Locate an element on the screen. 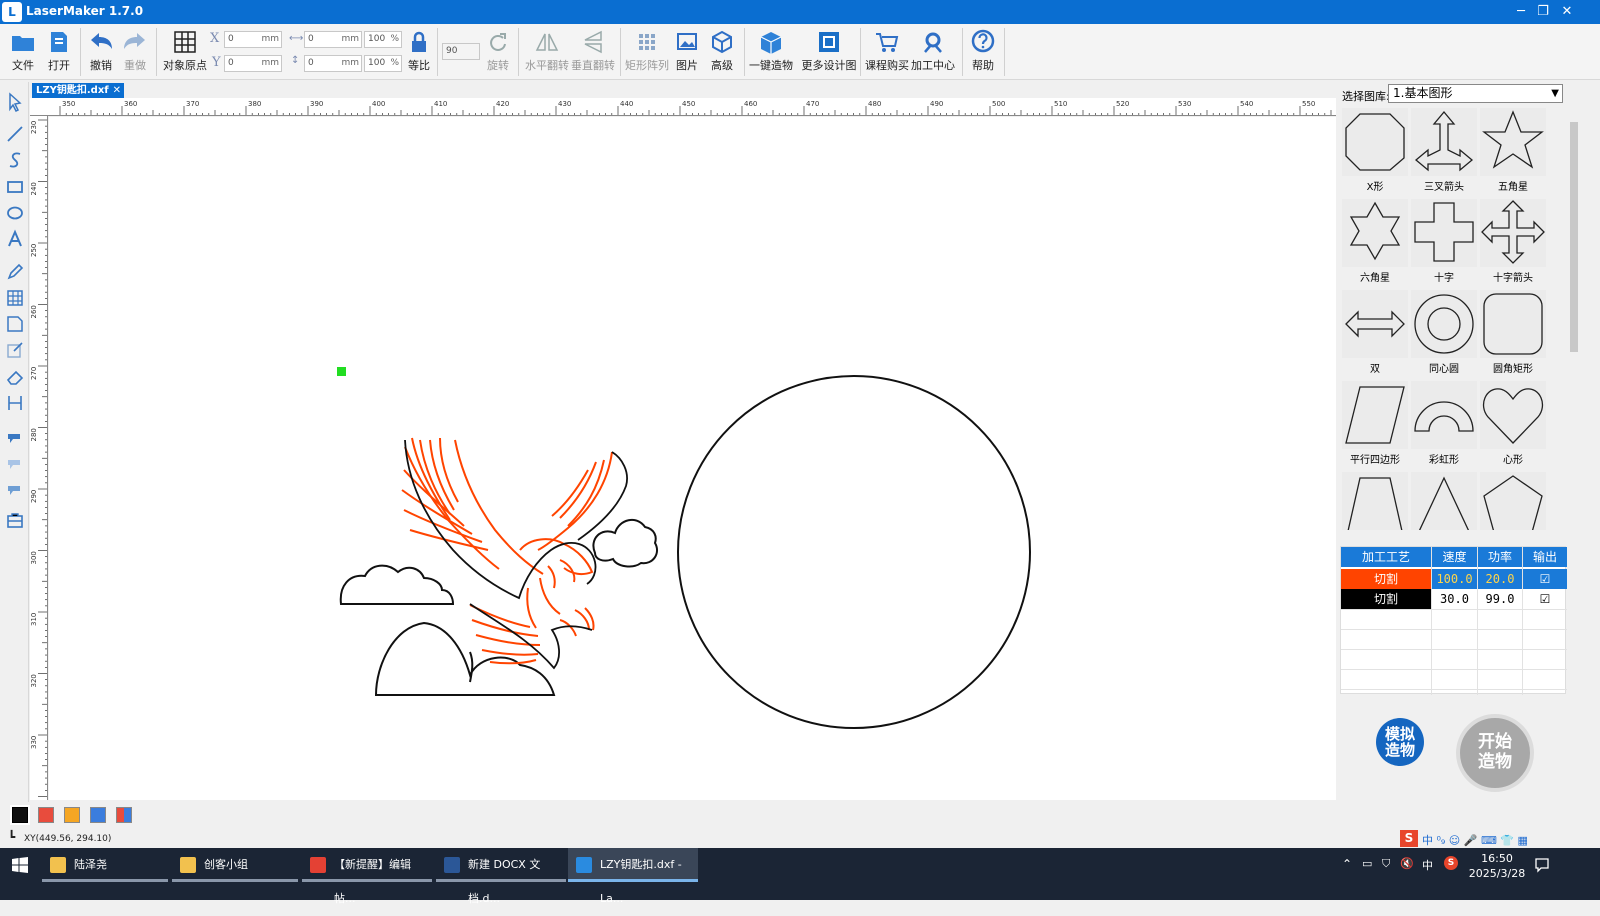  security-shield-icon: ⛉ is located at coordinates (1386, 864).